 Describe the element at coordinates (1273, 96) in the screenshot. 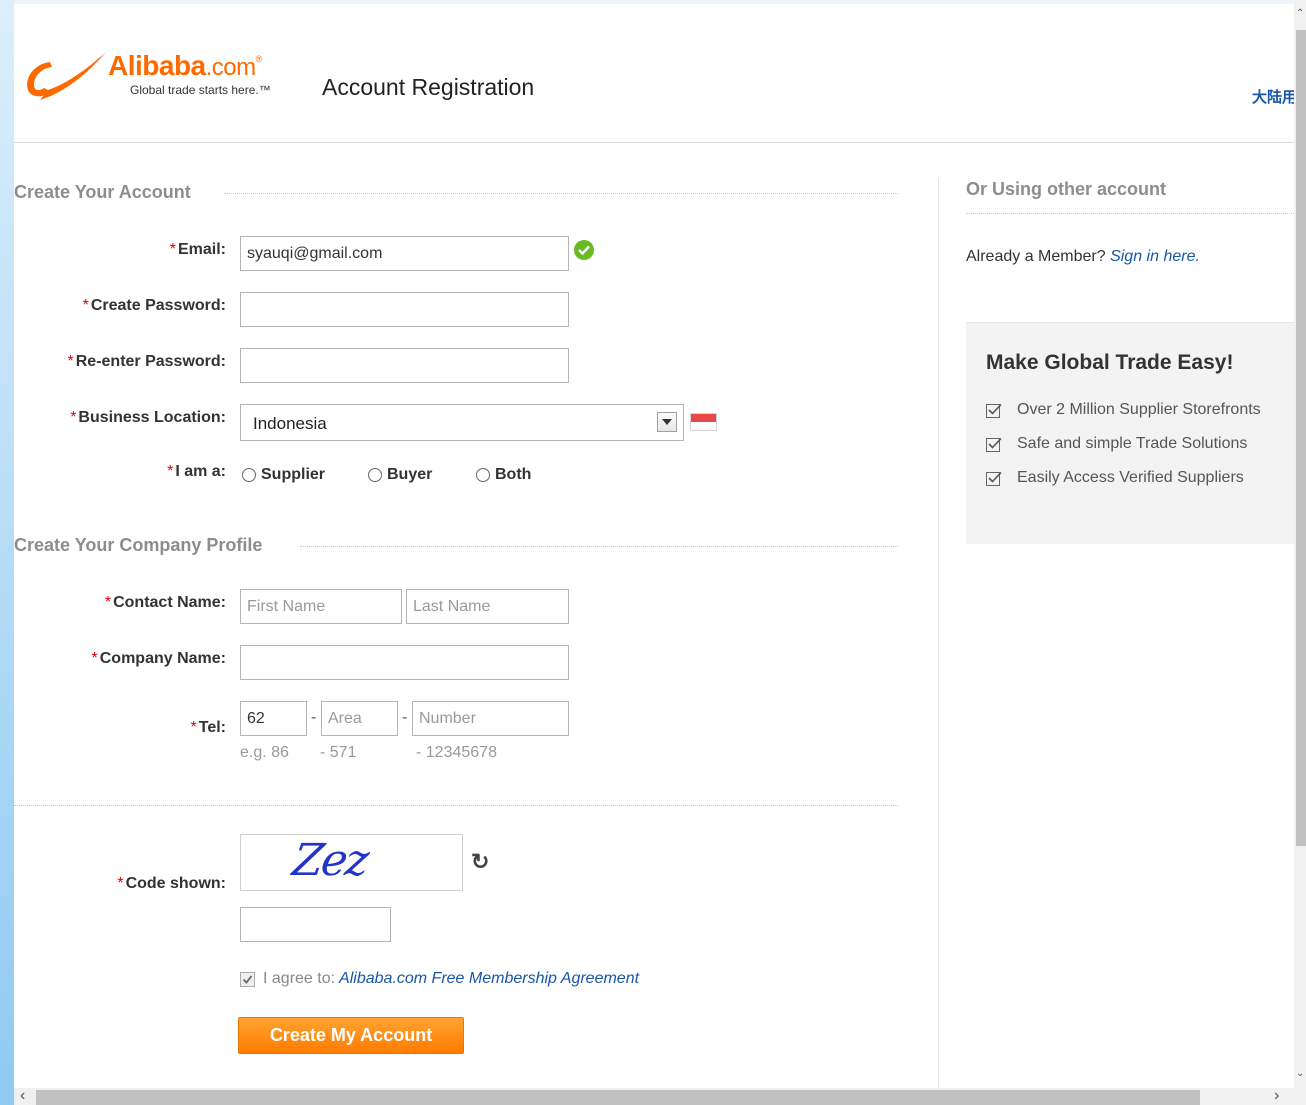

I see `language-switch-link: 大陆用户` at that location.